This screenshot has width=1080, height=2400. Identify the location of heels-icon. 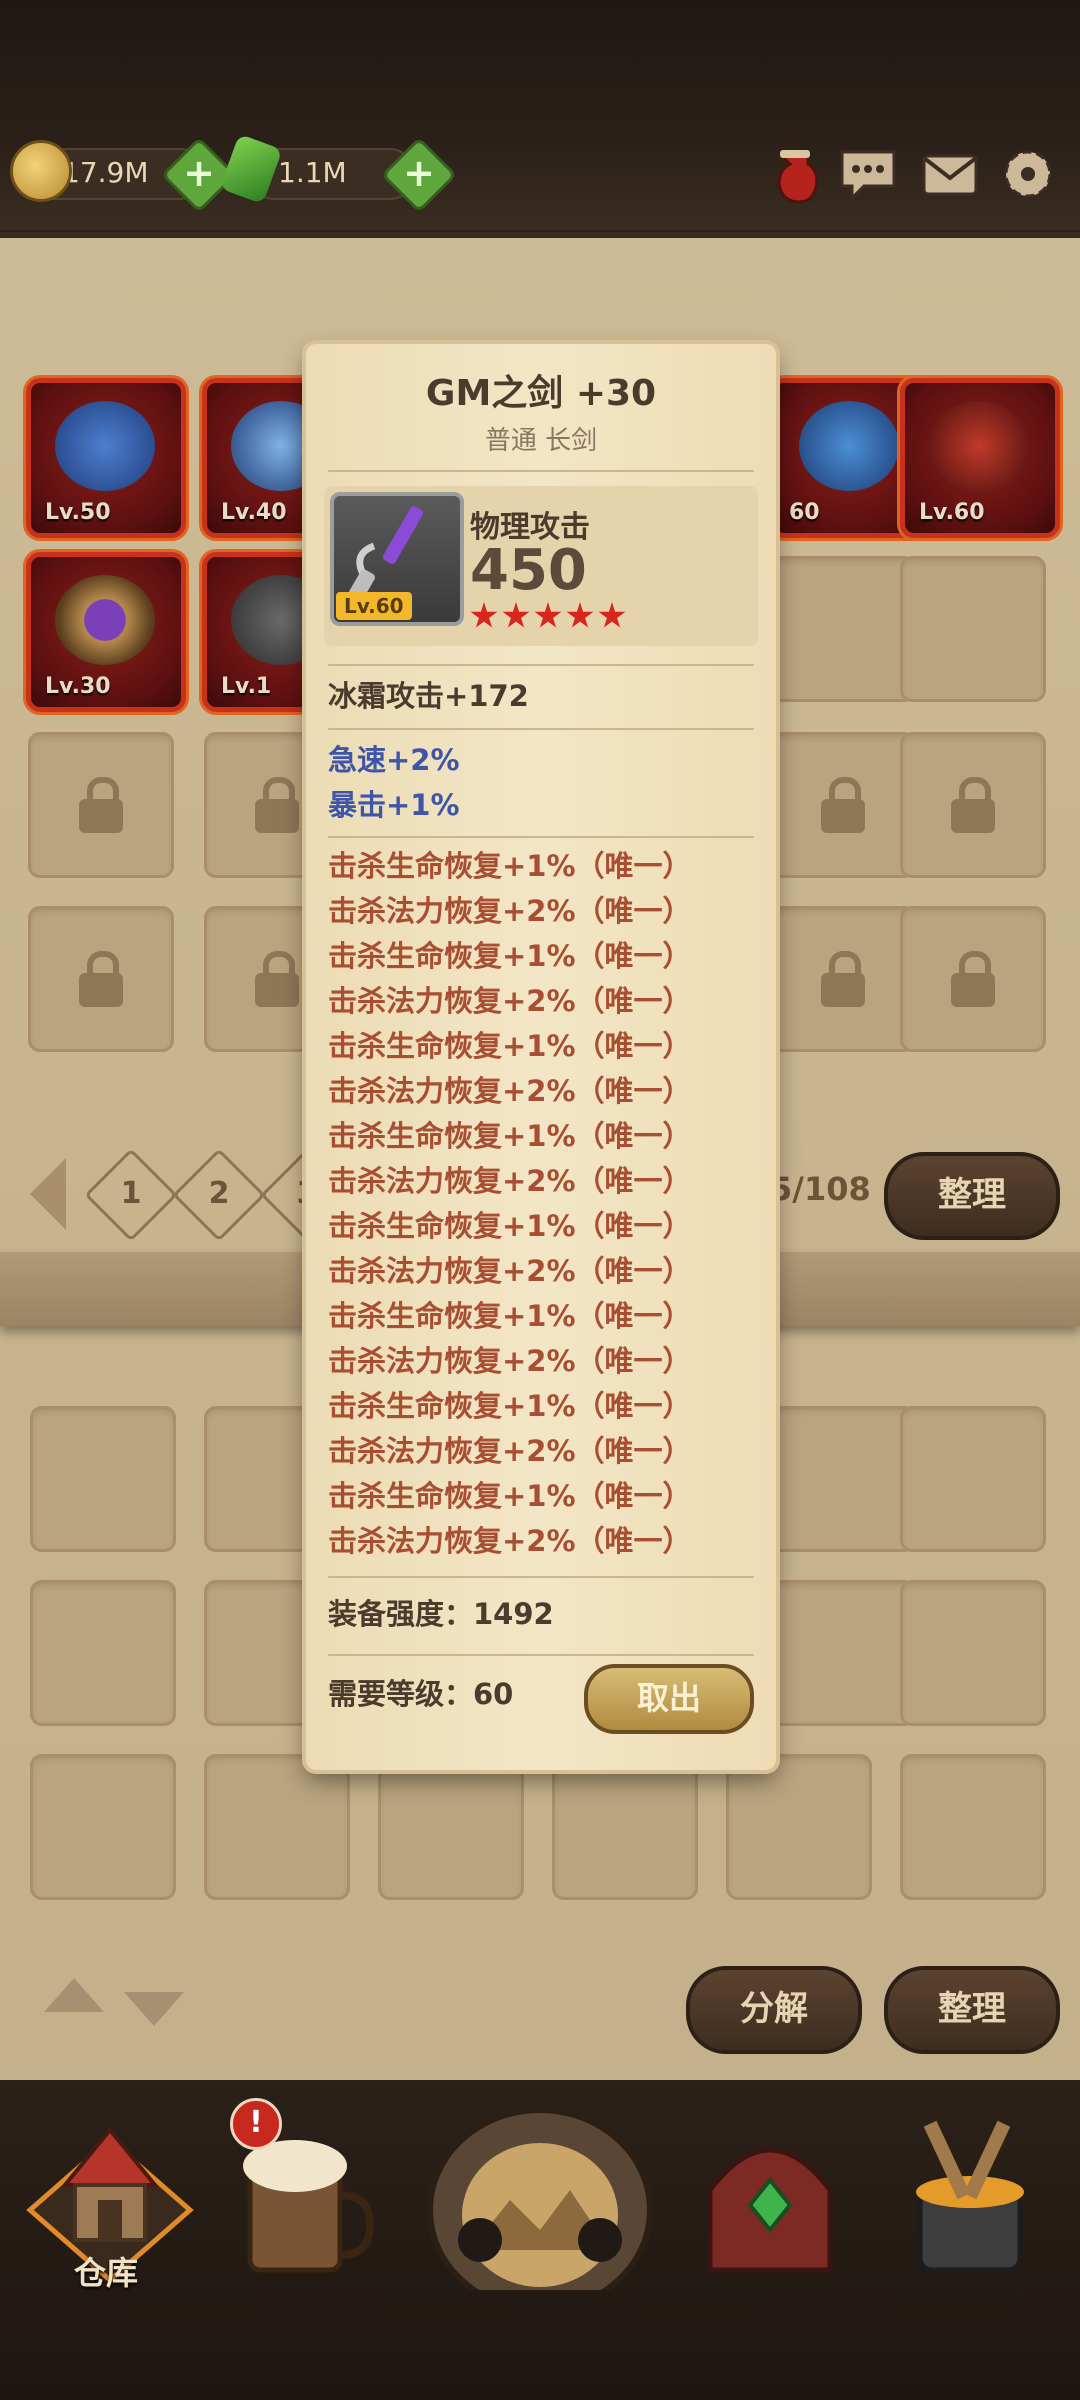
(849, 446).